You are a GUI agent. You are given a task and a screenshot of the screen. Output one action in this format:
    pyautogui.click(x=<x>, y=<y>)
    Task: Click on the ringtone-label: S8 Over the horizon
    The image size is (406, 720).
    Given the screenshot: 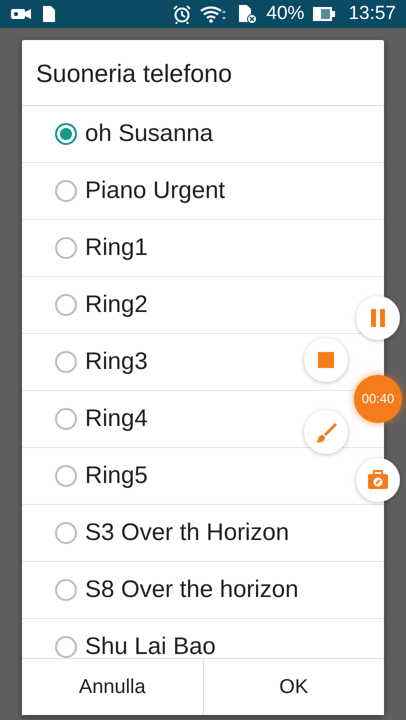 What is the action you would take?
    pyautogui.click(x=191, y=590)
    